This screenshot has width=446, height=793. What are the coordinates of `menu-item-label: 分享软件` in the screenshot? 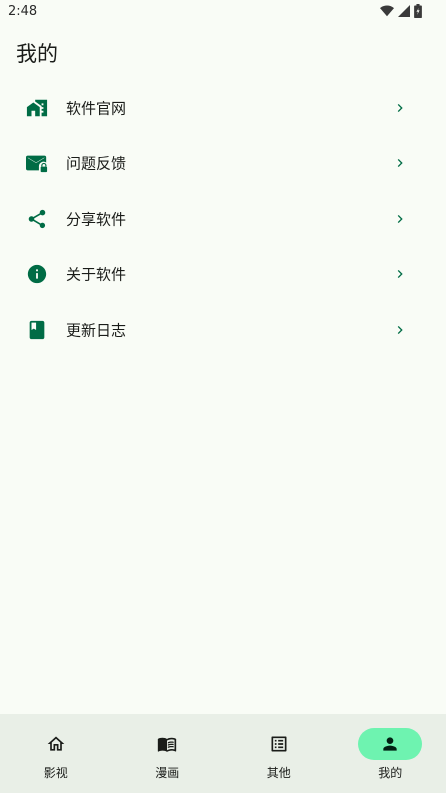 It's located at (96, 219).